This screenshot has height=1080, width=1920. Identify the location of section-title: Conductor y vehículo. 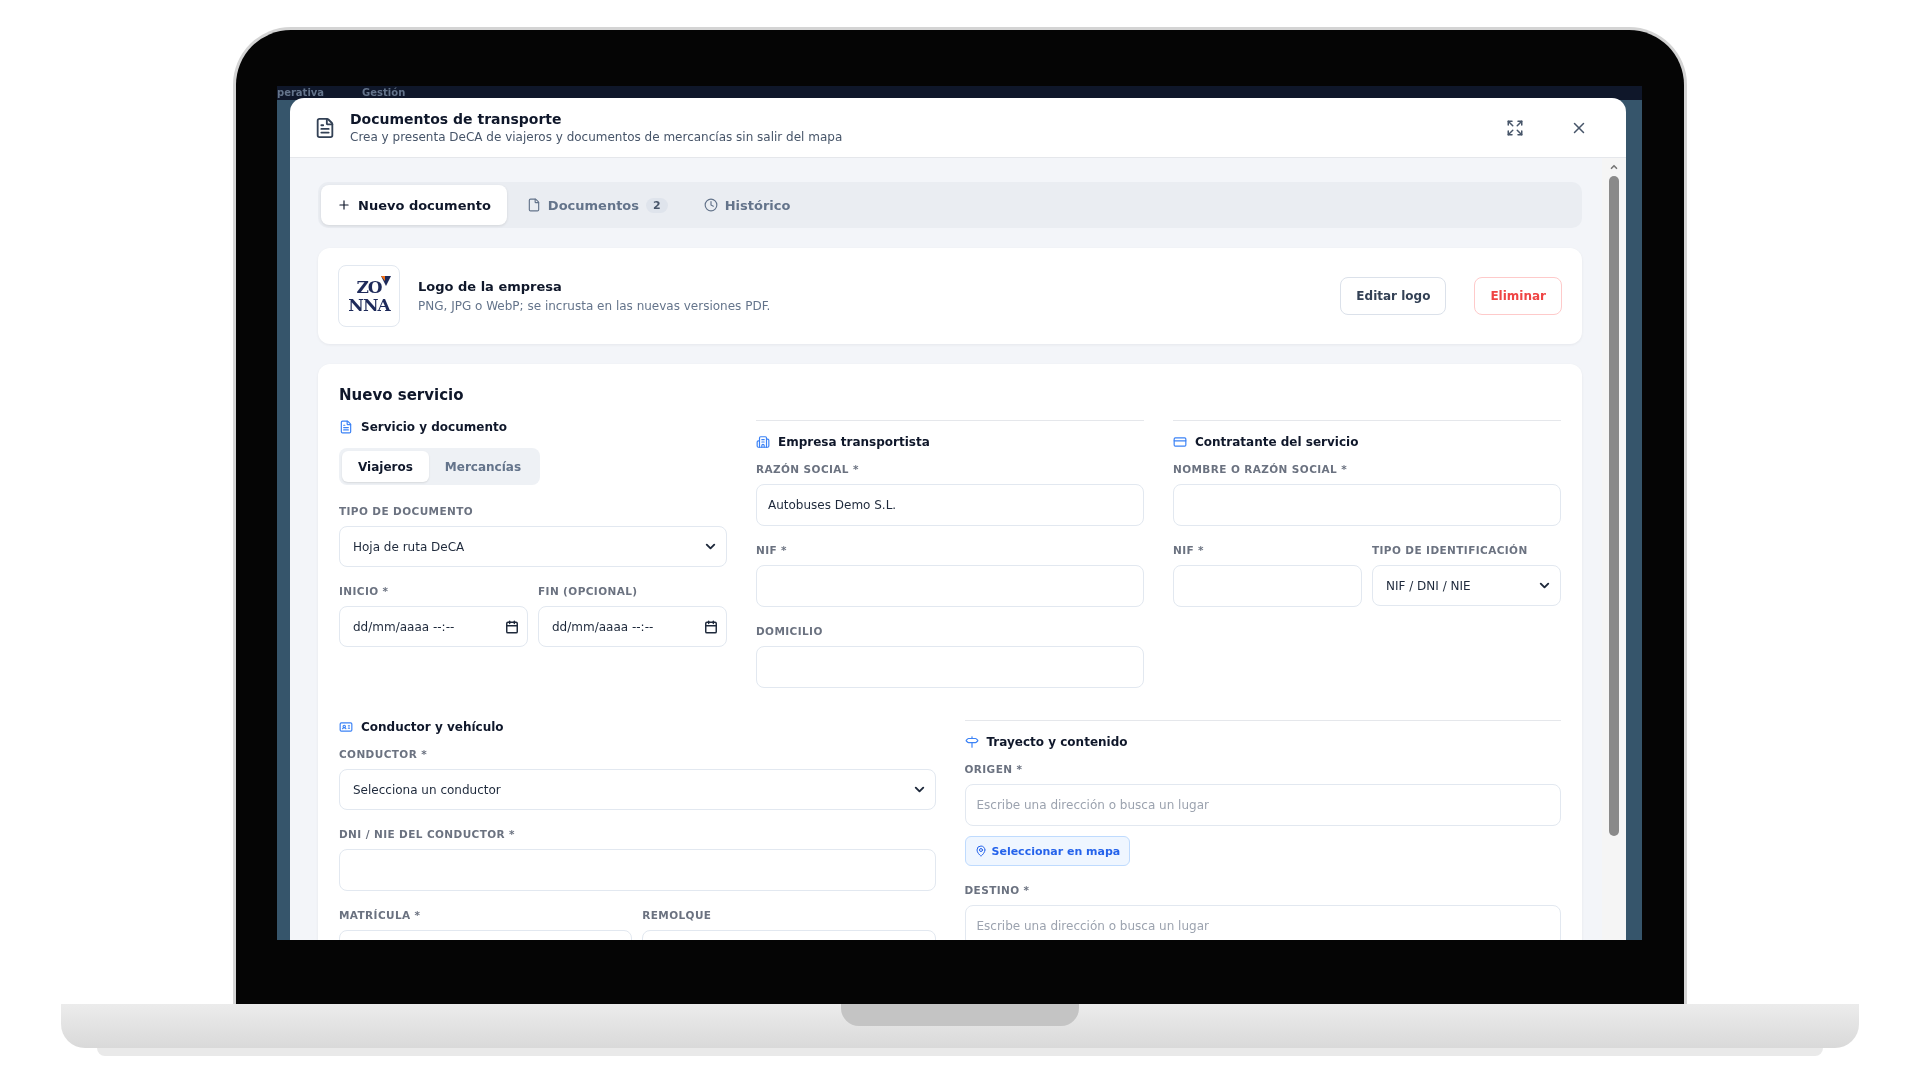
(432, 727).